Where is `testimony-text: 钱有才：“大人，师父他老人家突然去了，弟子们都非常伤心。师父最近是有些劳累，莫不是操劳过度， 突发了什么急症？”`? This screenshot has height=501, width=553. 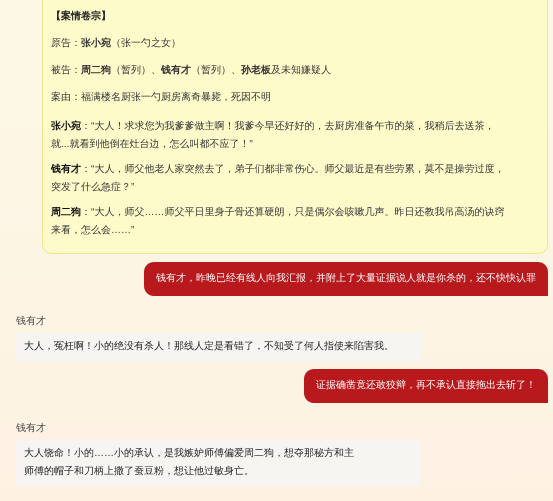 testimony-text: 钱有才：“大人，师父他老人家突然去了，弟子们都非常伤心。师父最近是有些劳累，莫不是操劳过度， 突发了什么急症？” is located at coordinates (278, 178).